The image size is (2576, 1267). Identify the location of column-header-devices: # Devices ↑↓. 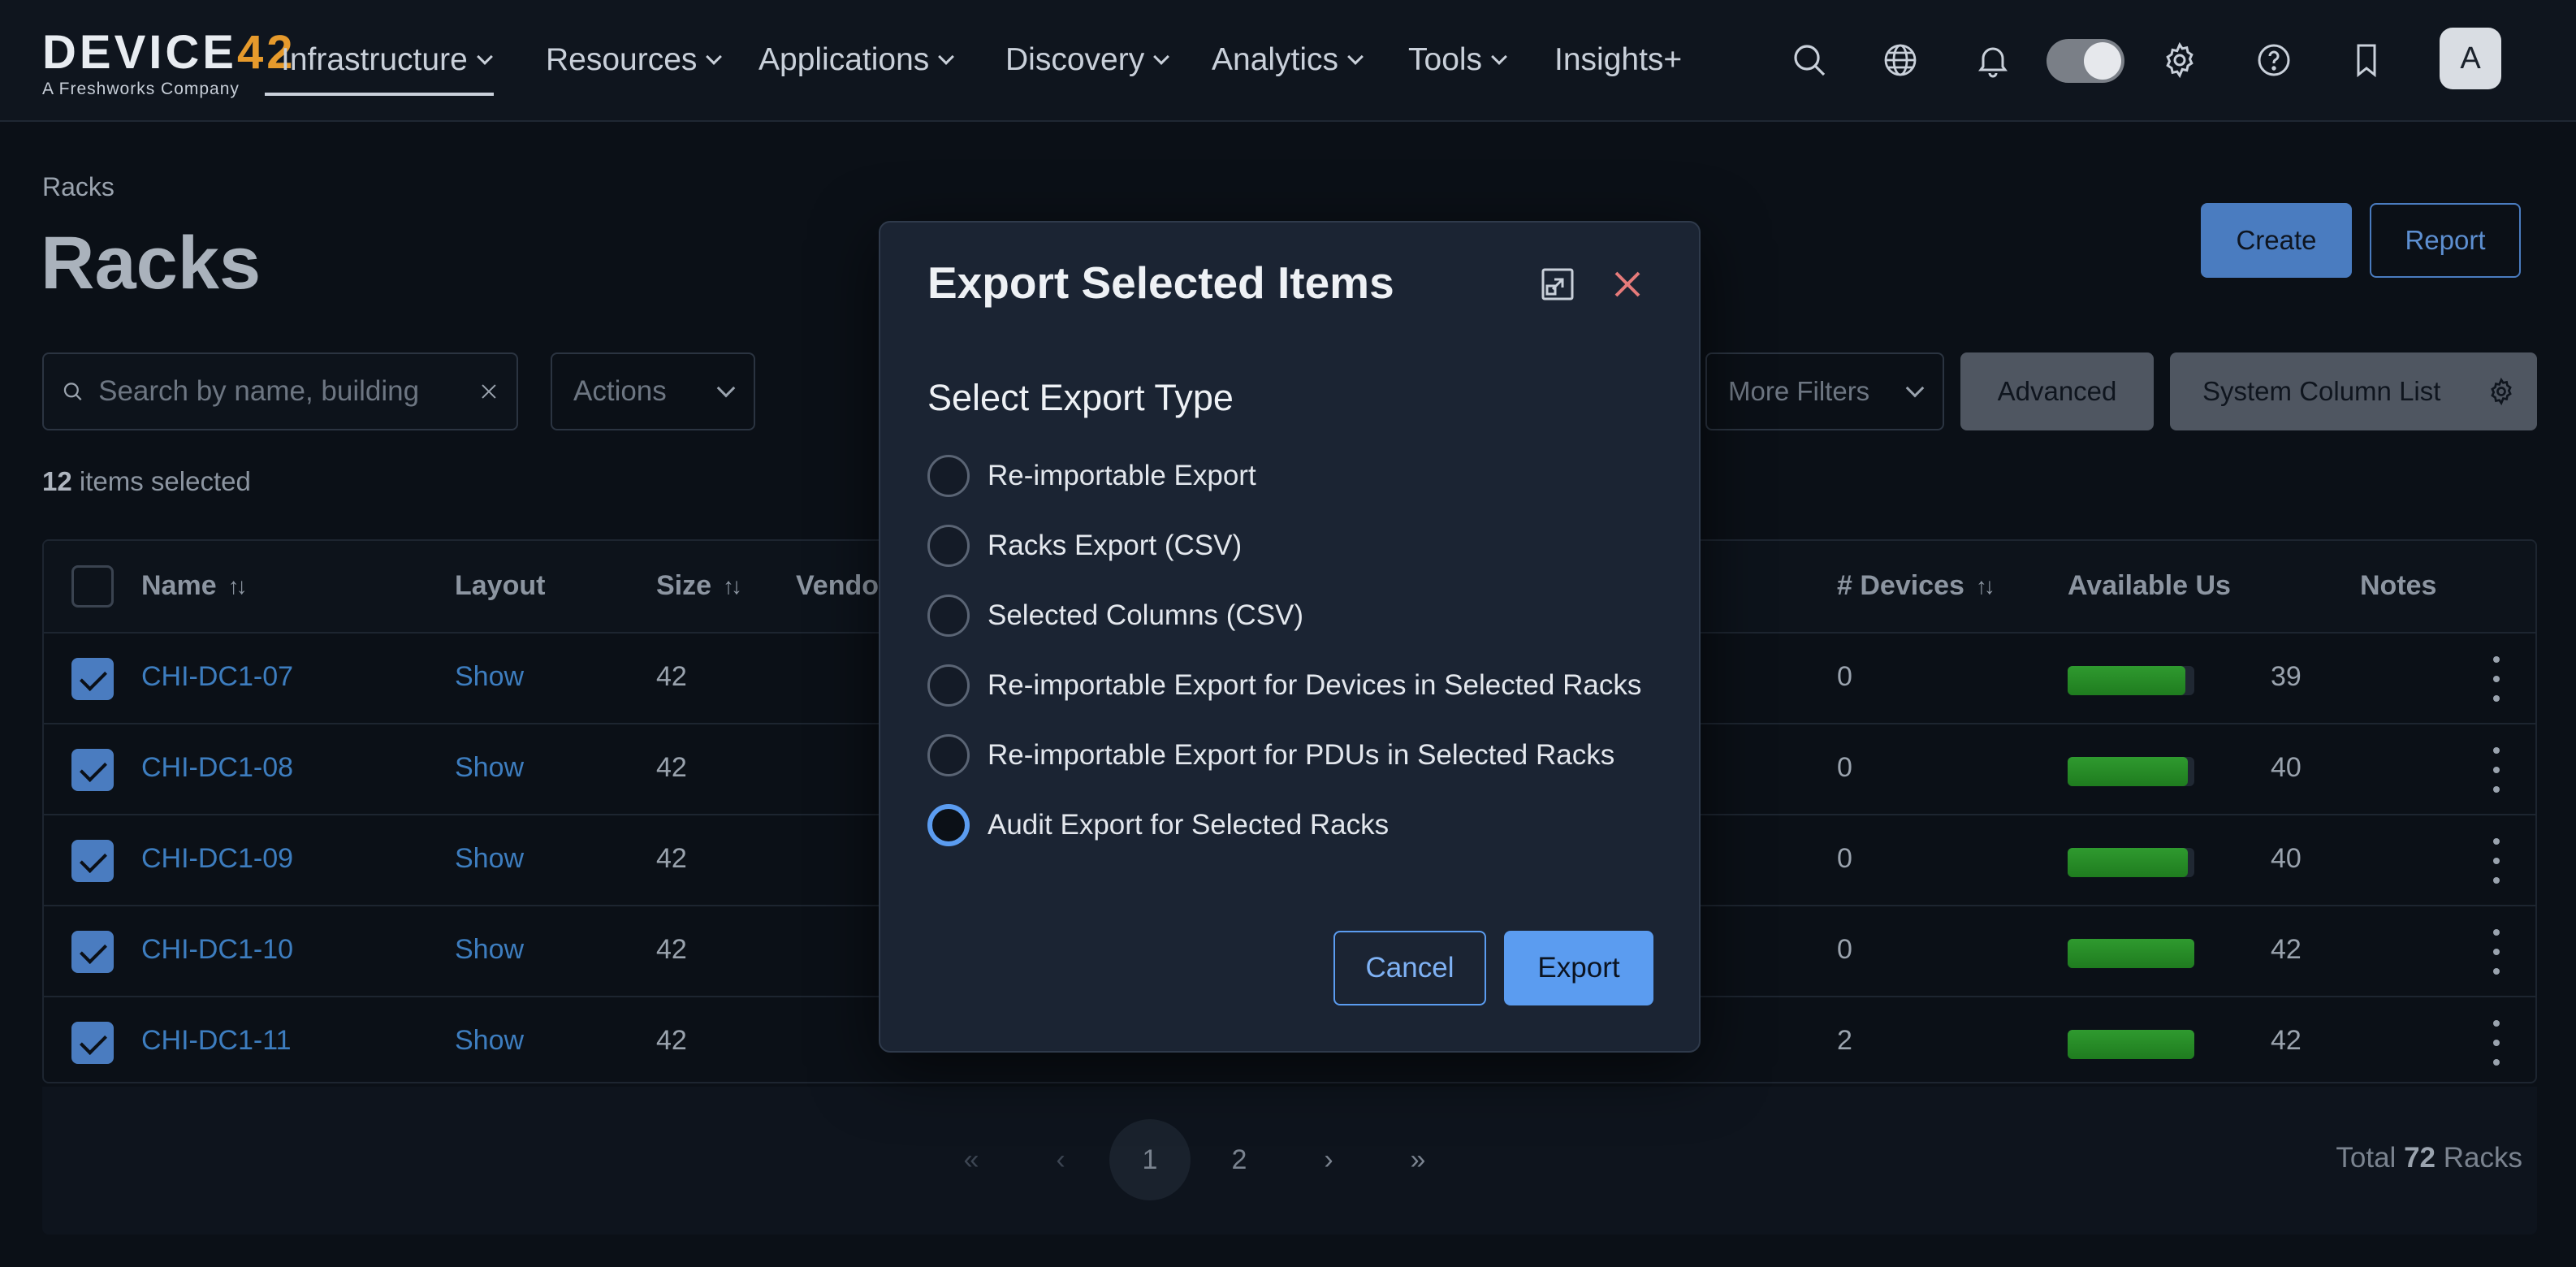
(1916, 586).